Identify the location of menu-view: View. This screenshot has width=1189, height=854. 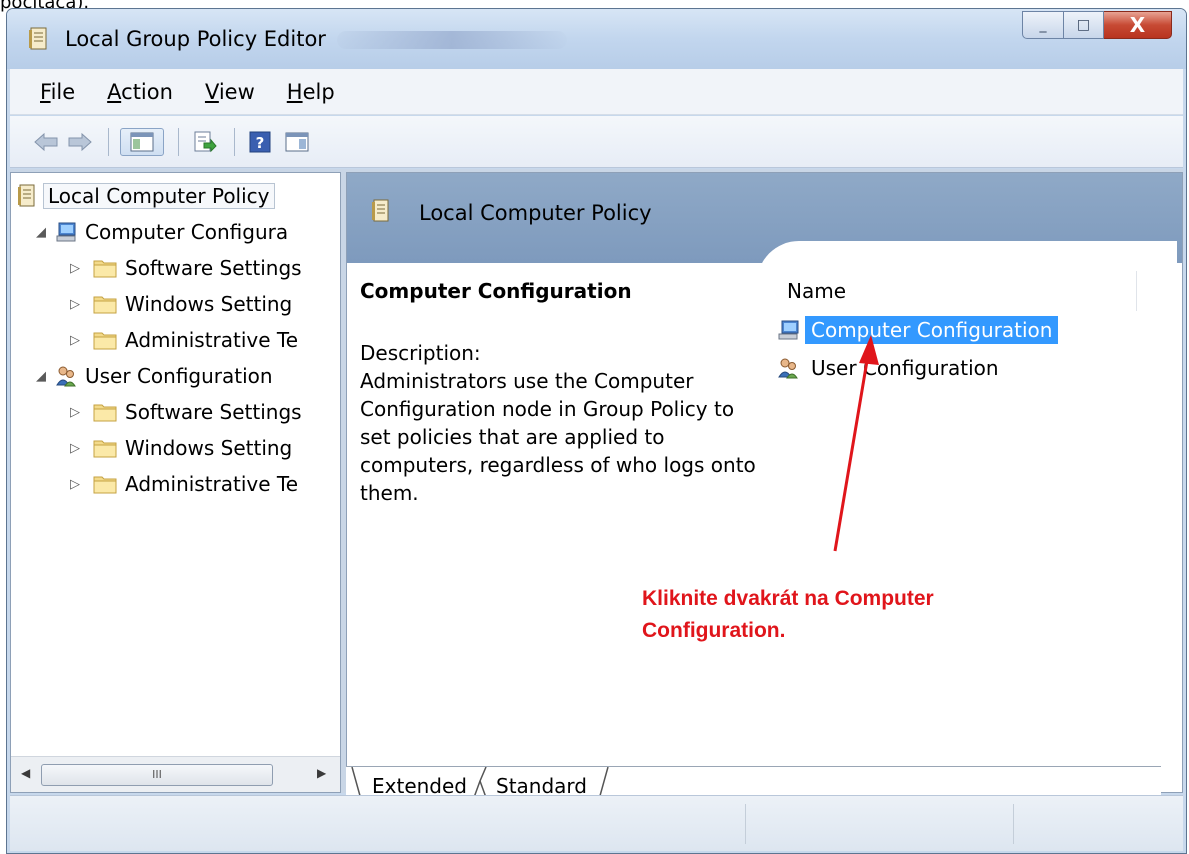
(230, 92).